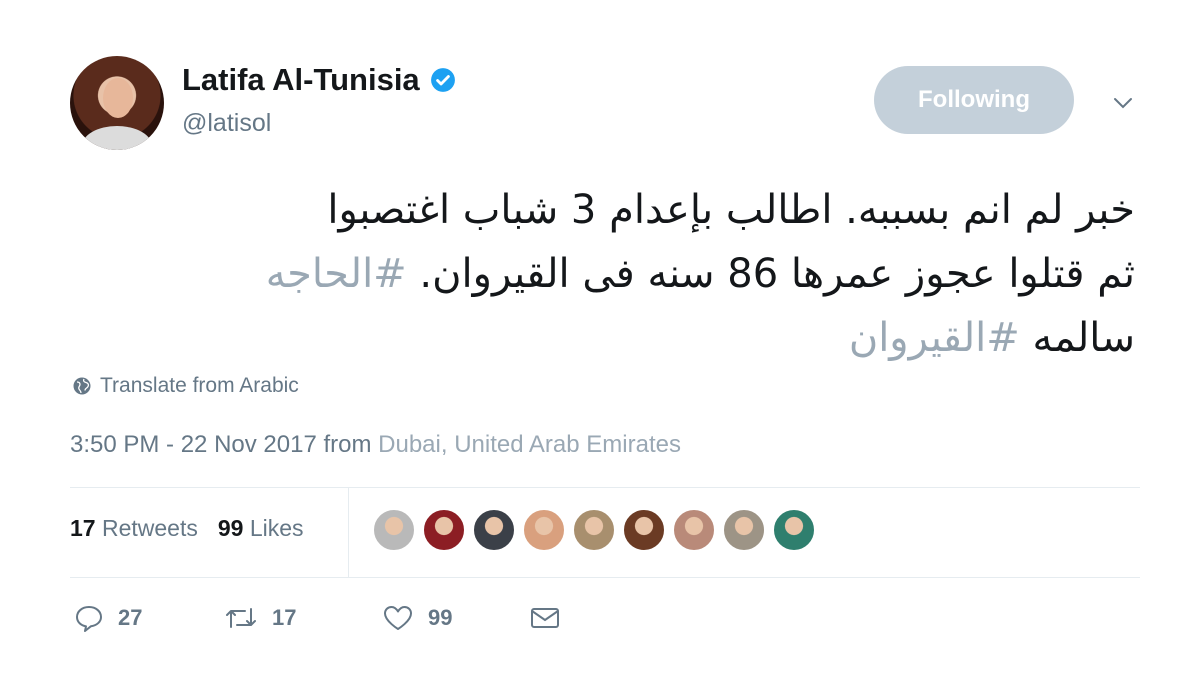  Describe the element at coordinates (770, 274) in the screenshot. I see `tweet-line-text: ثم قتلوا عجوز عمرها 86 سنه فى القيروان.` at that location.